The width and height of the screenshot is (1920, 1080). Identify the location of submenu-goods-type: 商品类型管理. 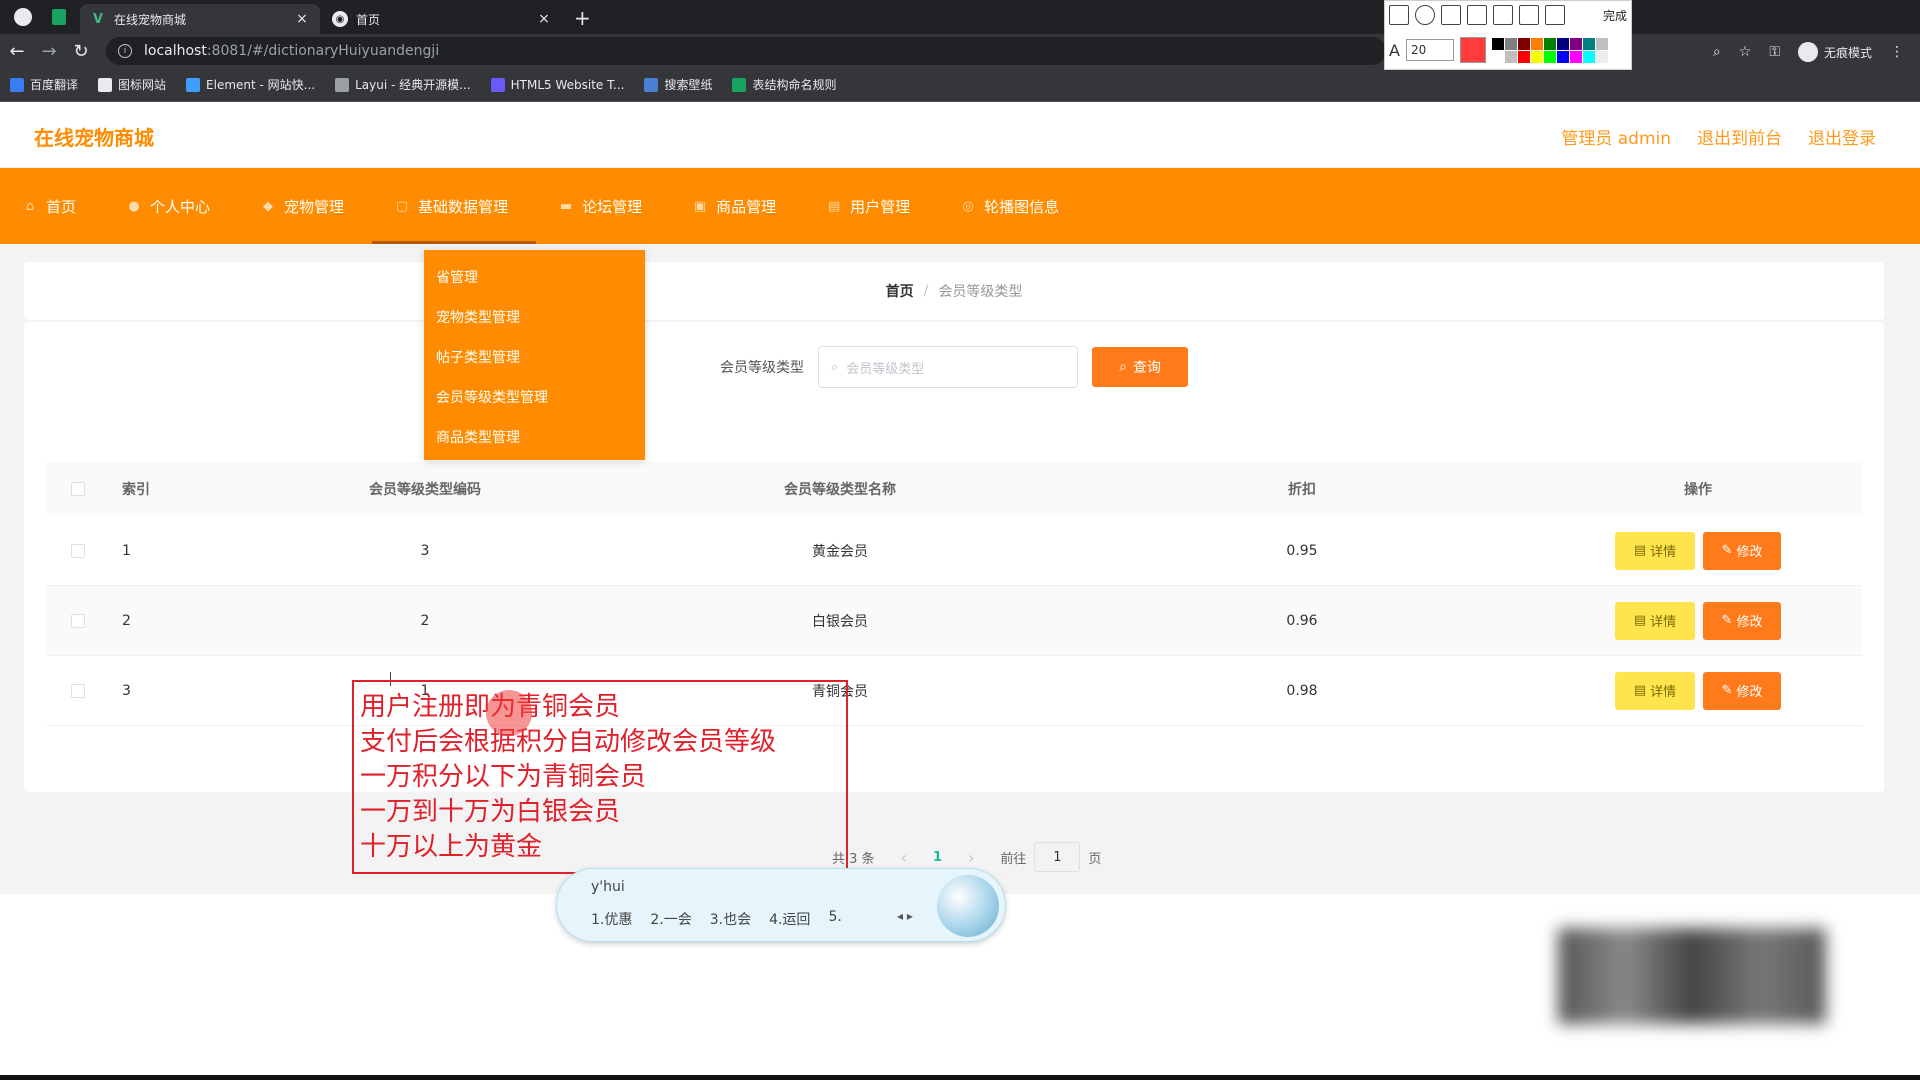
(534, 438).